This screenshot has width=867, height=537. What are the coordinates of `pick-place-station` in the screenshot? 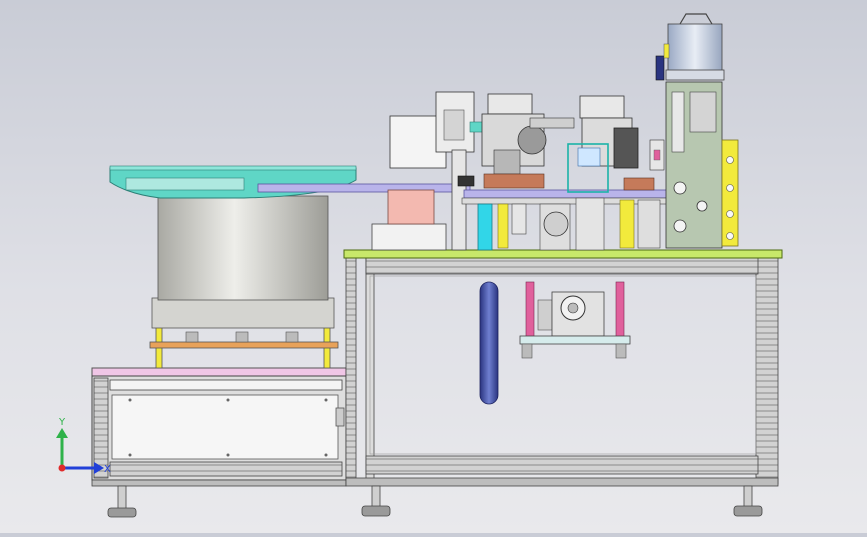 It's located at (430, 171).